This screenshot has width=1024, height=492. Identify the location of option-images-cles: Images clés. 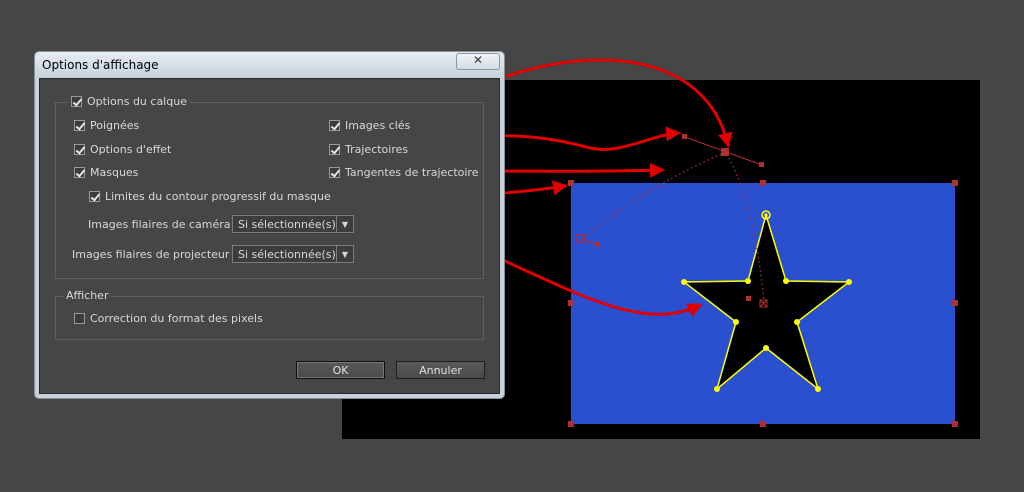
(369, 125).